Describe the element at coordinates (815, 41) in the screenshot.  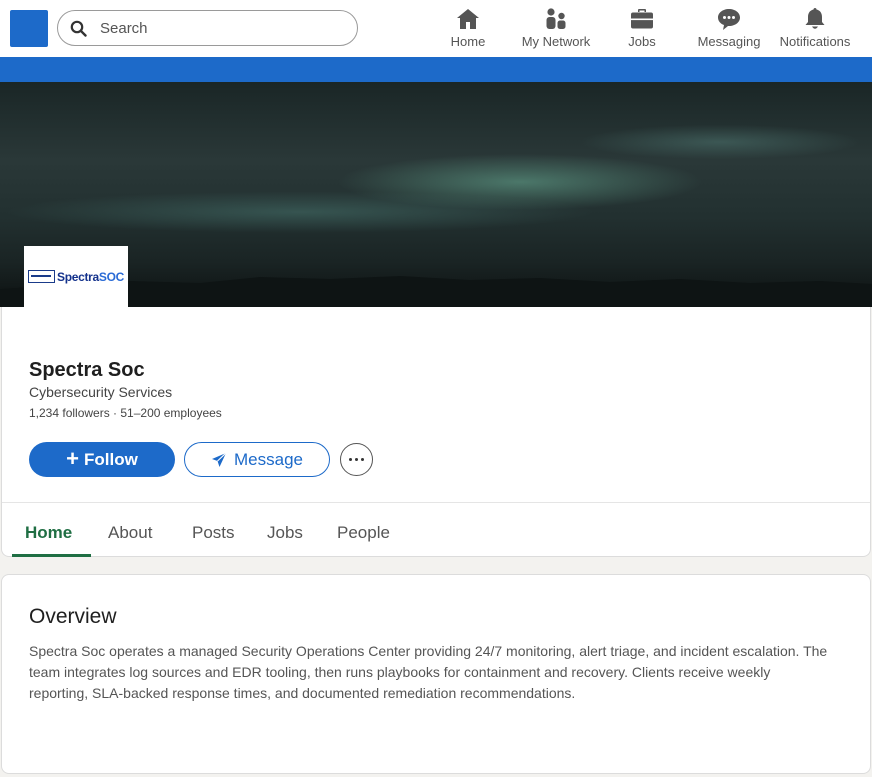
I see `nav-notifications-label: Notifications` at that location.